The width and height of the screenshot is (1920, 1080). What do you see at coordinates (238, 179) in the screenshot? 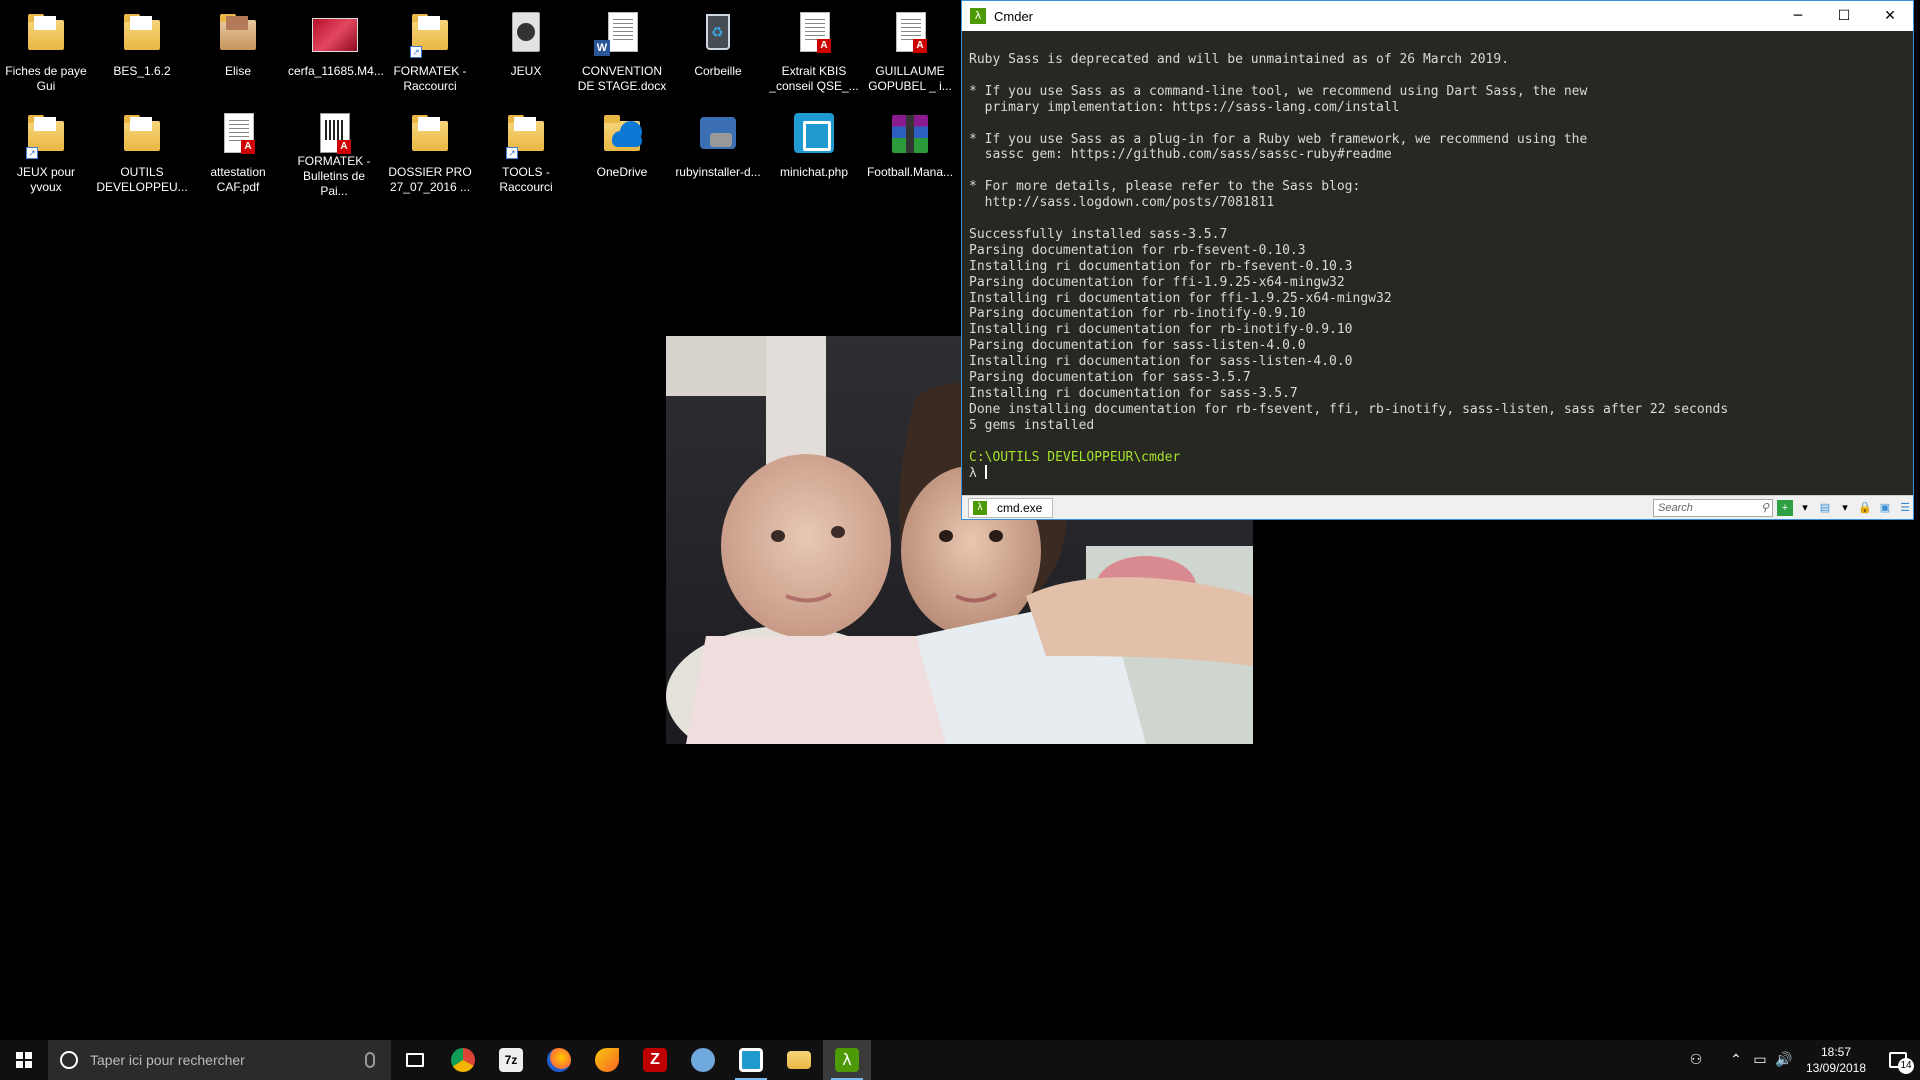
I see `desktop-icon-label: attestation CAF.pdf` at bounding box center [238, 179].